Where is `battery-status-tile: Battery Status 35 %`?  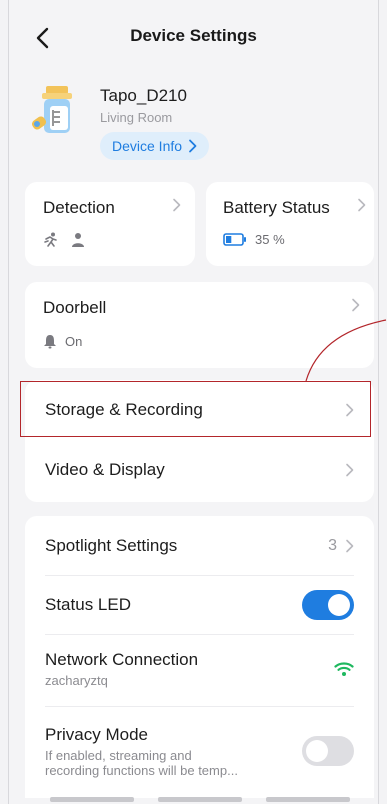
battery-status-tile: Battery Status 35 % is located at coordinates (290, 224).